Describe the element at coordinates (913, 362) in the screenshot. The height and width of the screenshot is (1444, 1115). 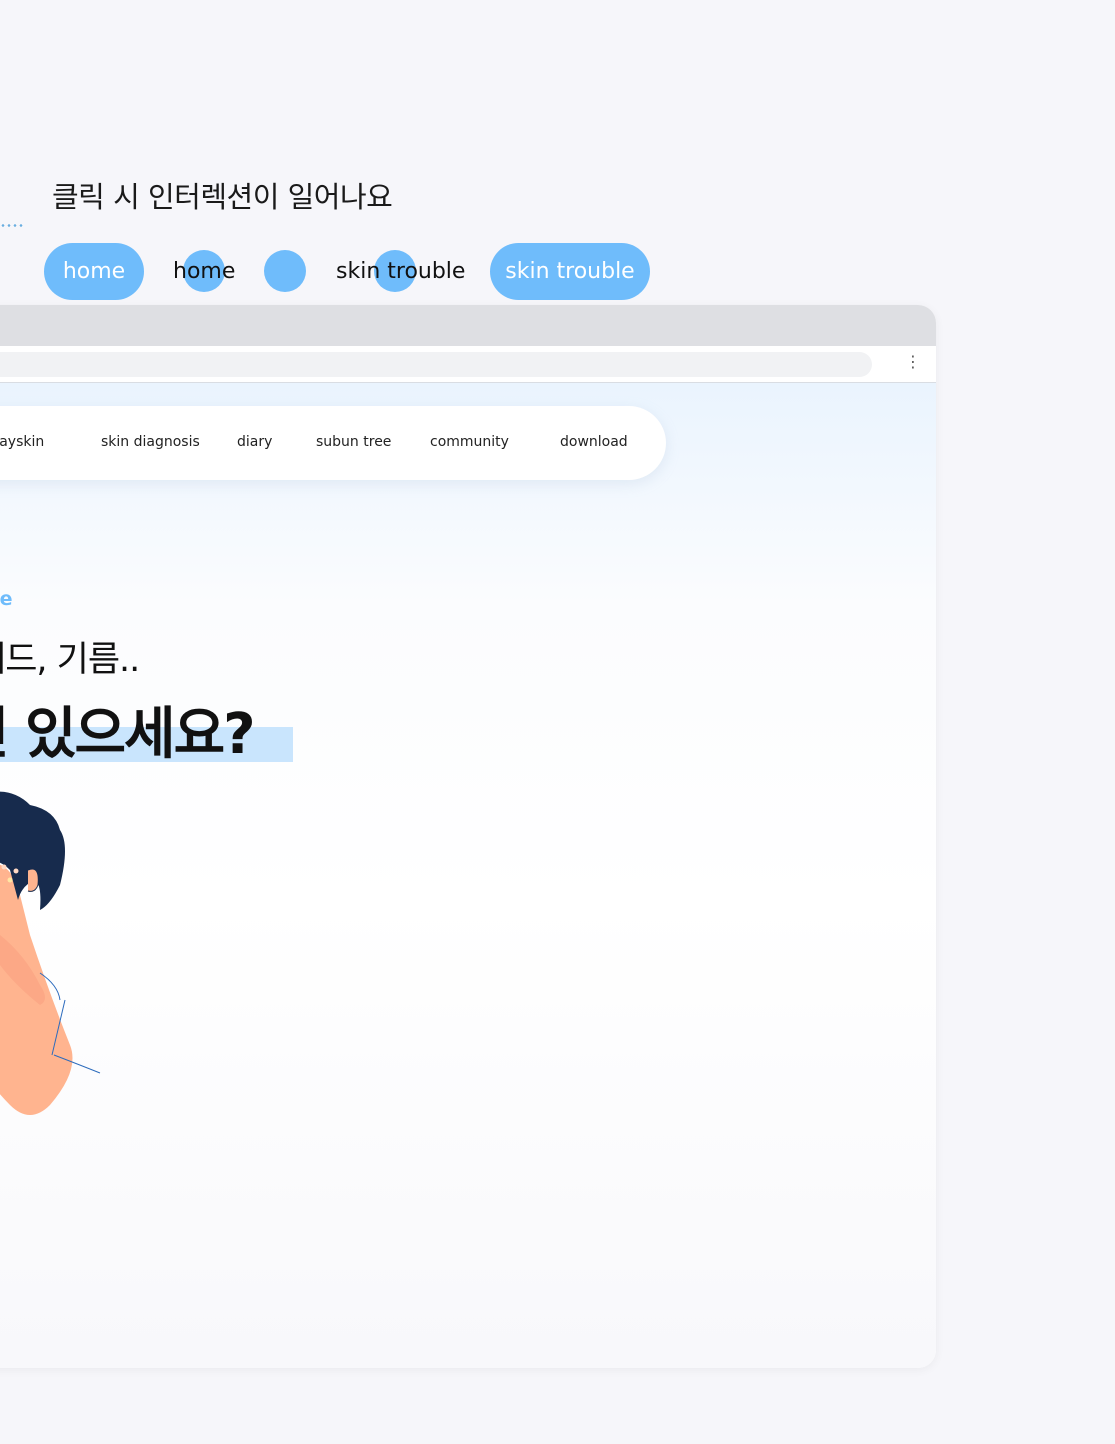
I see `kebab-menu-icon: ⋮` at that location.